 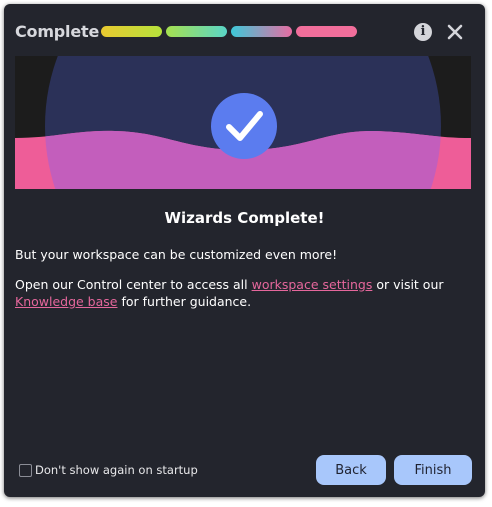 I want to click on dont-show-again-option: Don't show again on startup, so click(x=108, y=470).